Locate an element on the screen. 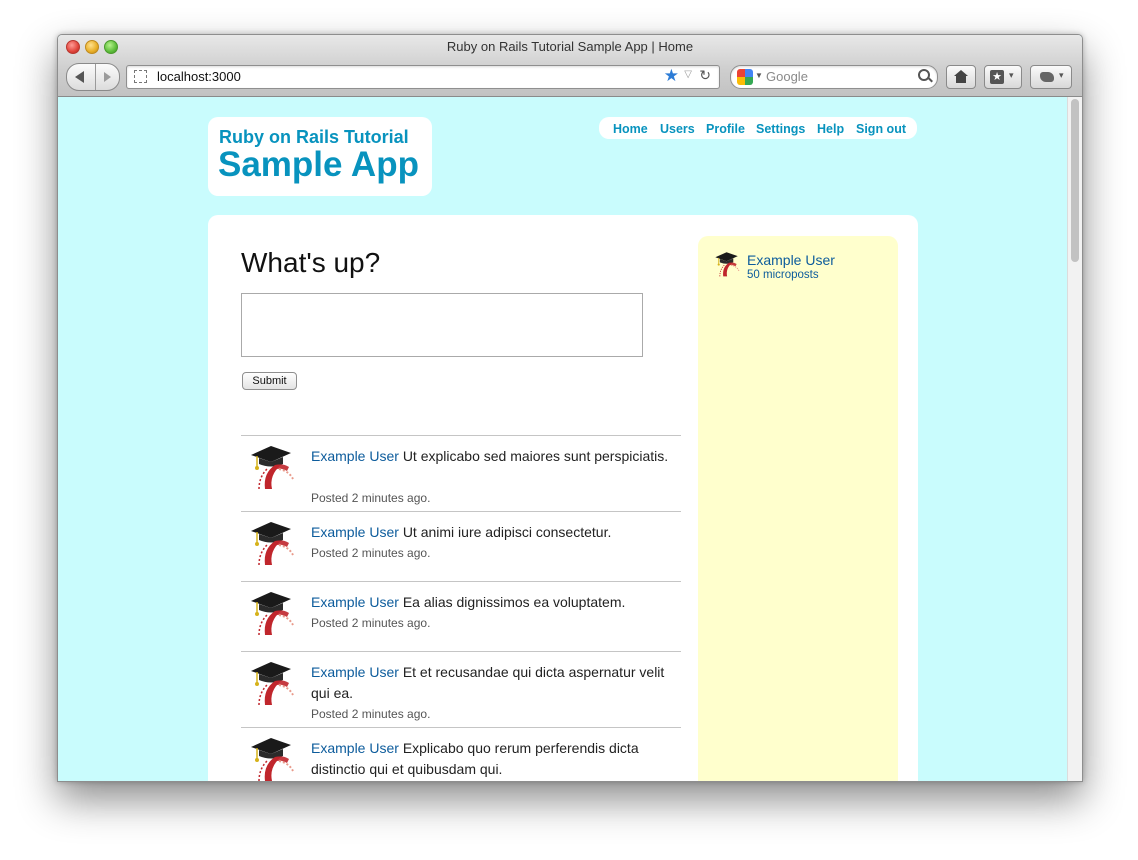 The image size is (1138, 860). micropost-count: 50 microposts is located at coordinates (783, 275).